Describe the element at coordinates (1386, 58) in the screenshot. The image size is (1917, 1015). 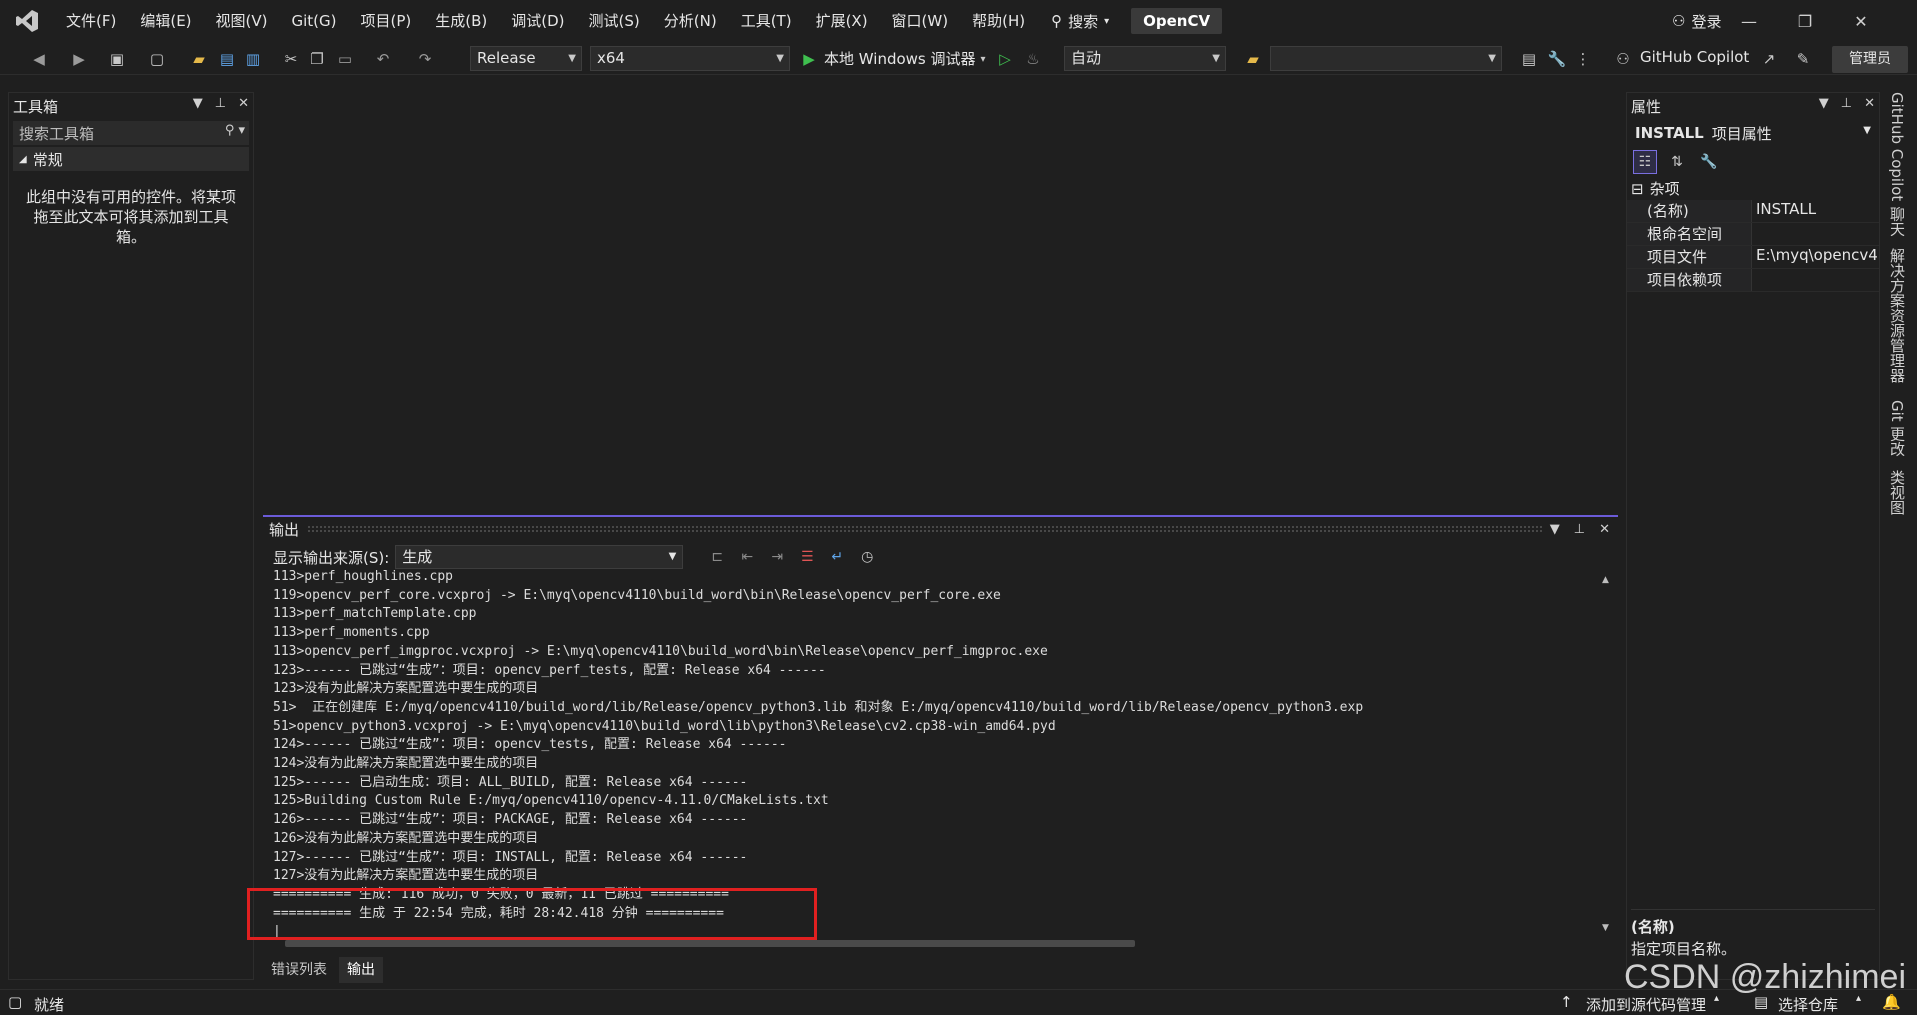
I see `startup-item-select: ▼` at that location.